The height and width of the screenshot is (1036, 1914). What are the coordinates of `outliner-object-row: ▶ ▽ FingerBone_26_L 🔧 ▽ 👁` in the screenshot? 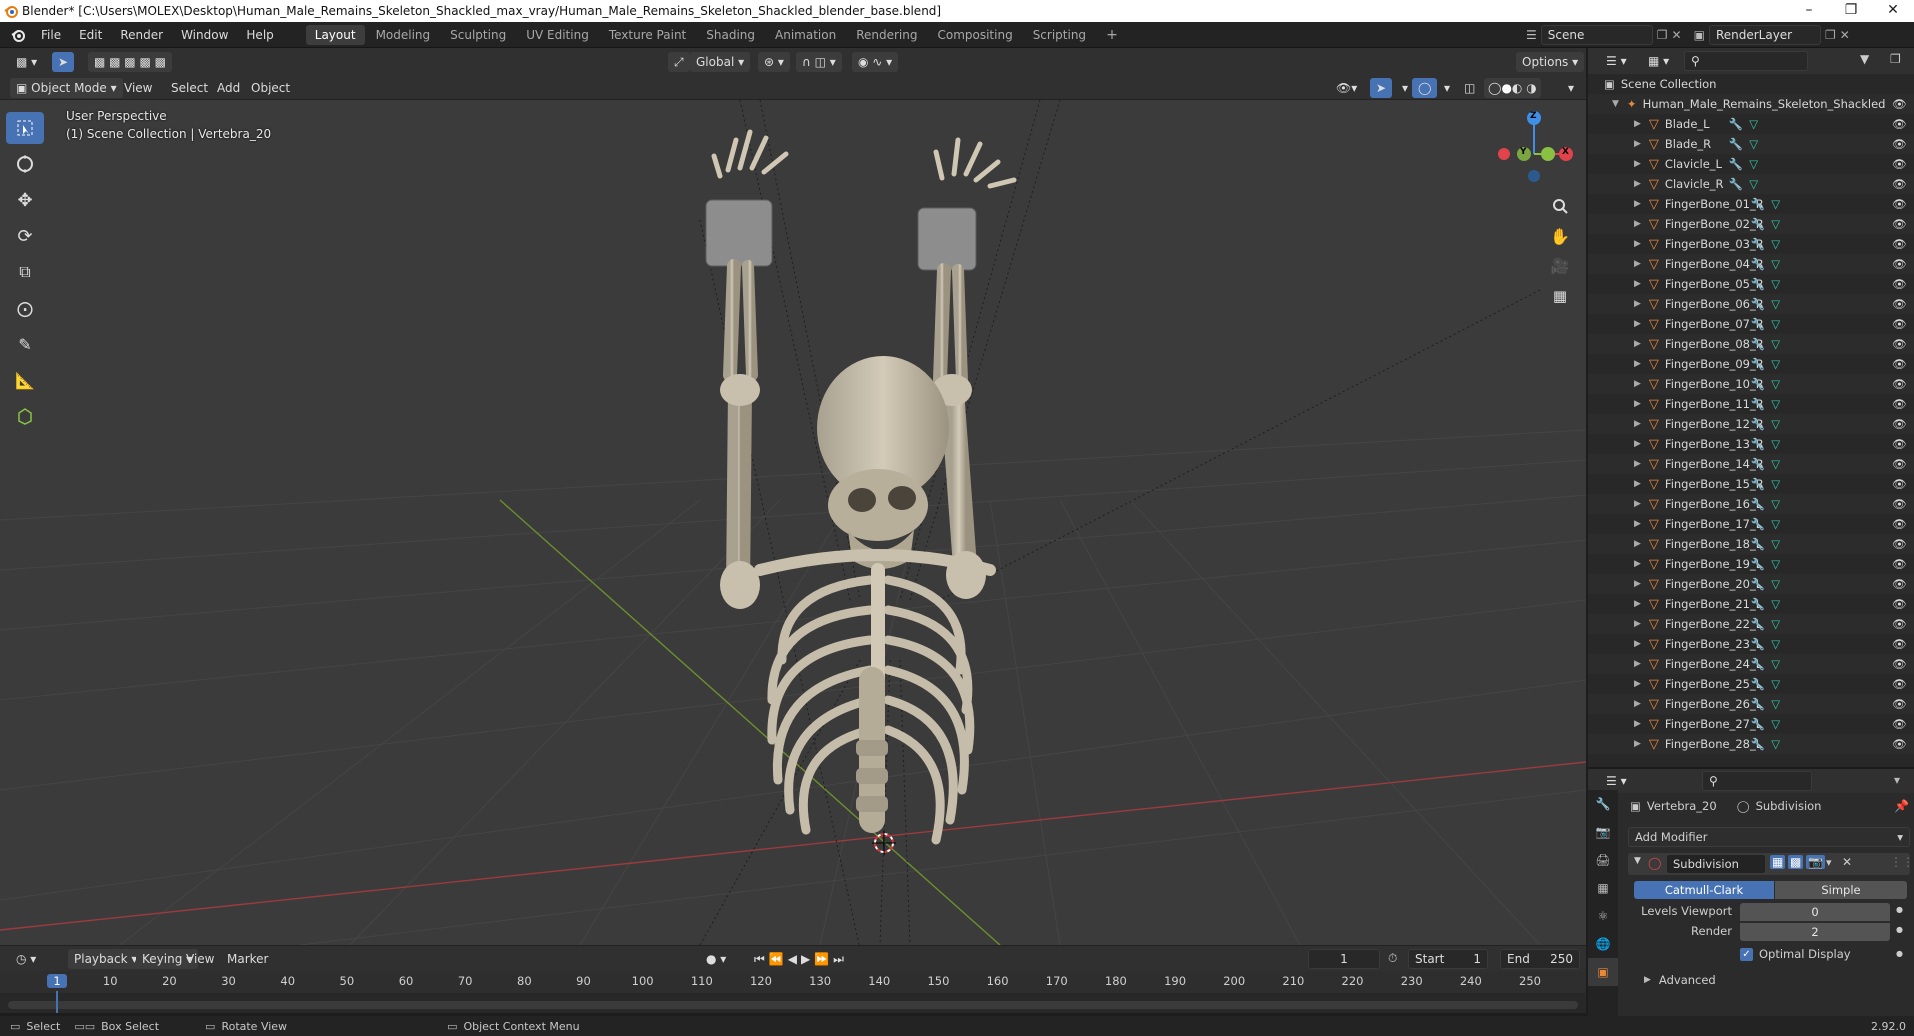 It's located at (1751, 704).